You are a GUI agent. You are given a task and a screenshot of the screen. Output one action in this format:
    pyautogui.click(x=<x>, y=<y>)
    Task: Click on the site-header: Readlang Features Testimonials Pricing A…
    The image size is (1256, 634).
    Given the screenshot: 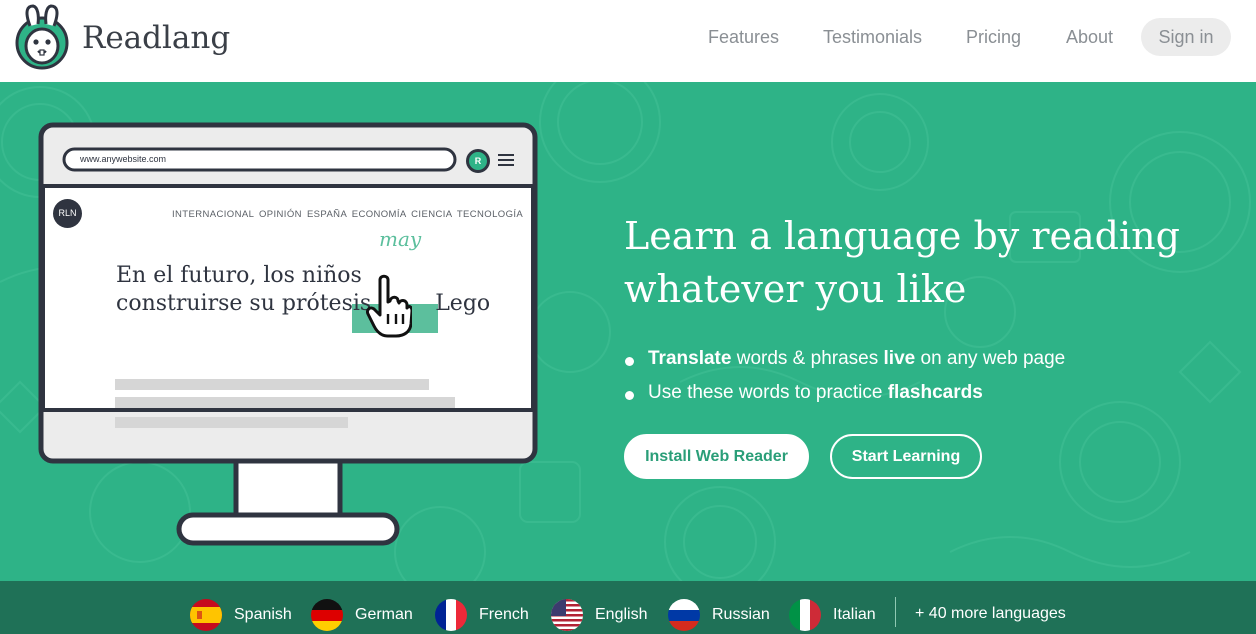 What is the action you would take?
    pyautogui.click(x=628, y=41)
    